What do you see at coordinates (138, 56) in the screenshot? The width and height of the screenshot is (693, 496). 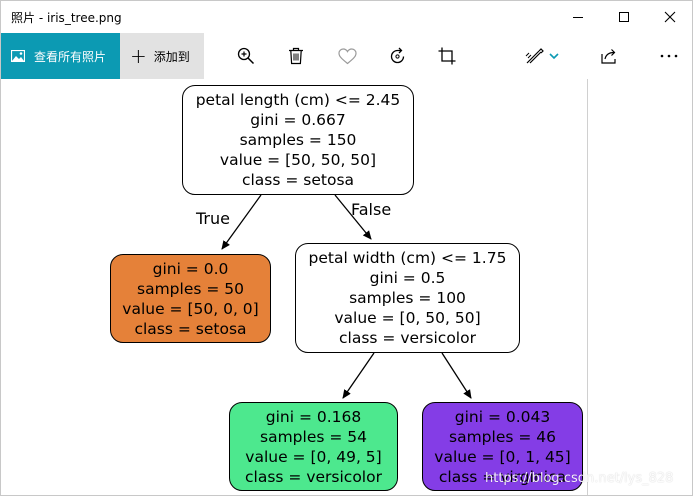 I see `plus-icon: +` at bounding box center [138, 56].